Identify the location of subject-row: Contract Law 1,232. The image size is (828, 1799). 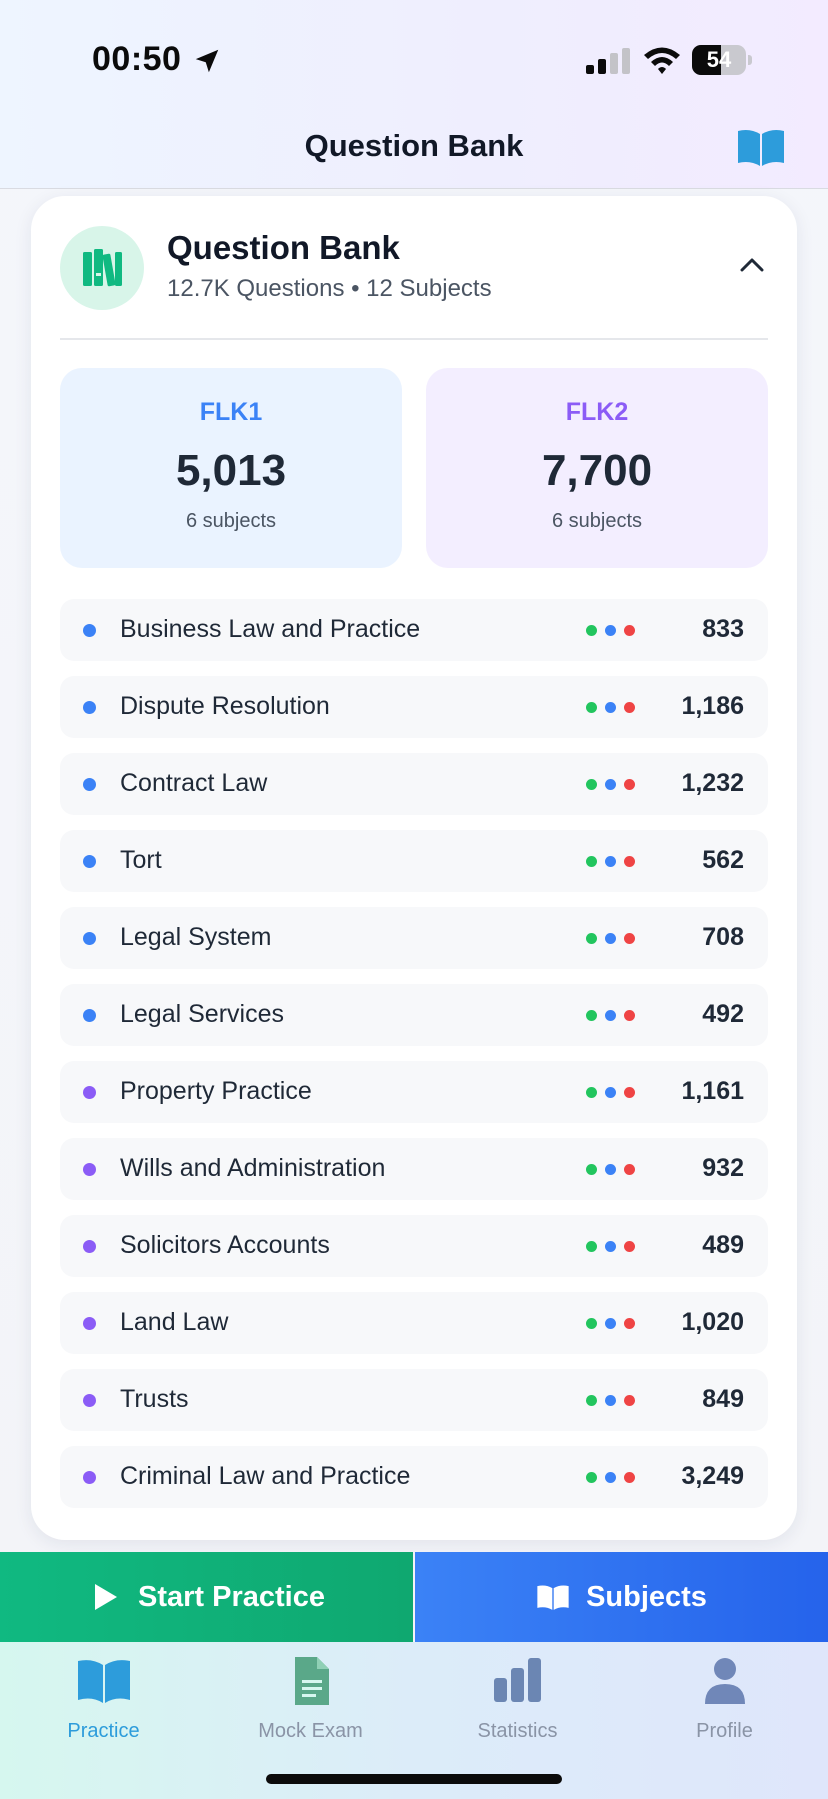
(414, 784).